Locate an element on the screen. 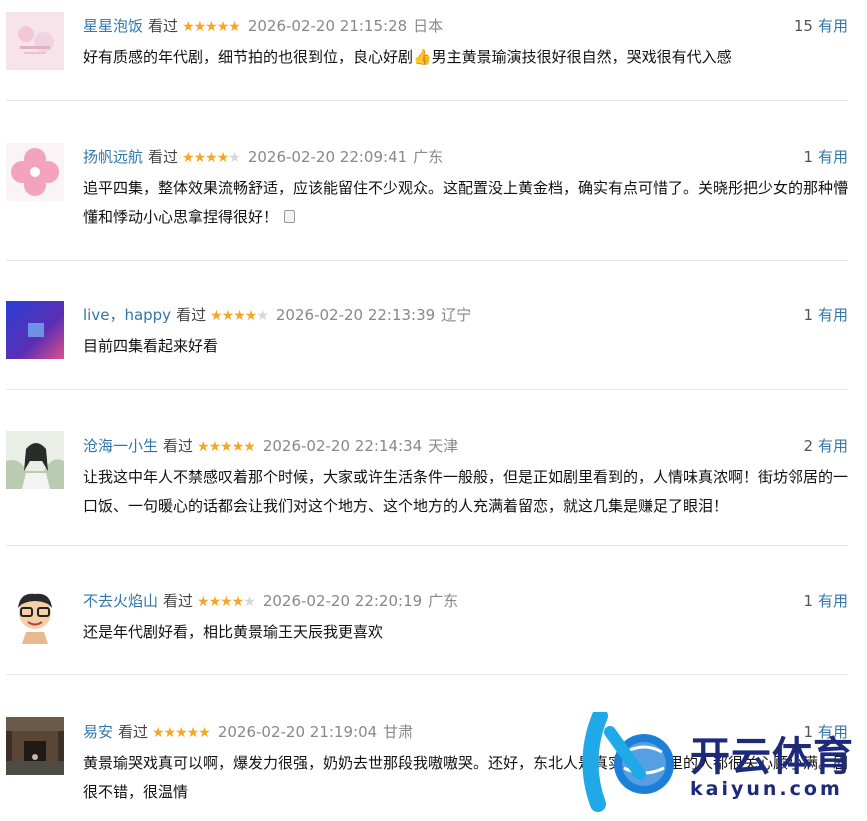  useful-vote: 15 有用 is located at coordinates (821, 26).